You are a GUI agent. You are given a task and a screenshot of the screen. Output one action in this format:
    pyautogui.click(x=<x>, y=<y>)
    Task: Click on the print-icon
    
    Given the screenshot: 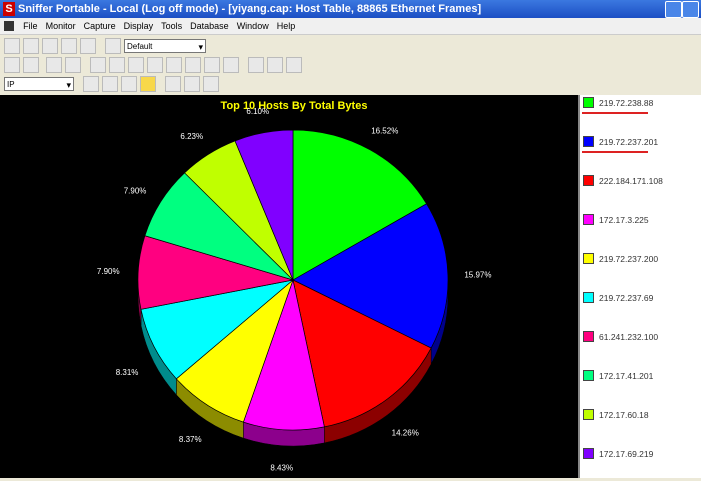 What is the action you would take?
    pyautogui.click(x=54, y=65)
    